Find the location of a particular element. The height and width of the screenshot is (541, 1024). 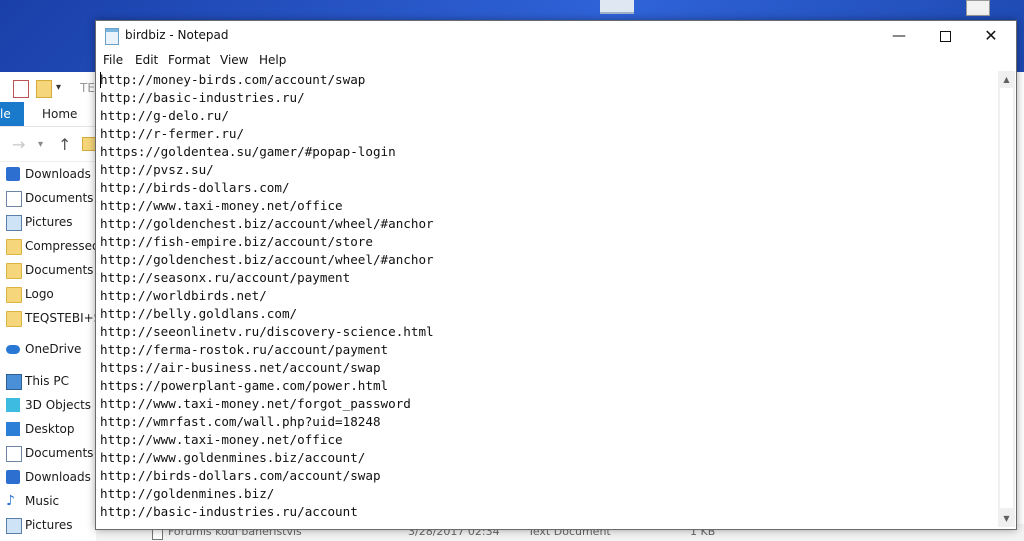

text-line: https://powerplant-game.com/power.html is located at coordinates (244, 385).